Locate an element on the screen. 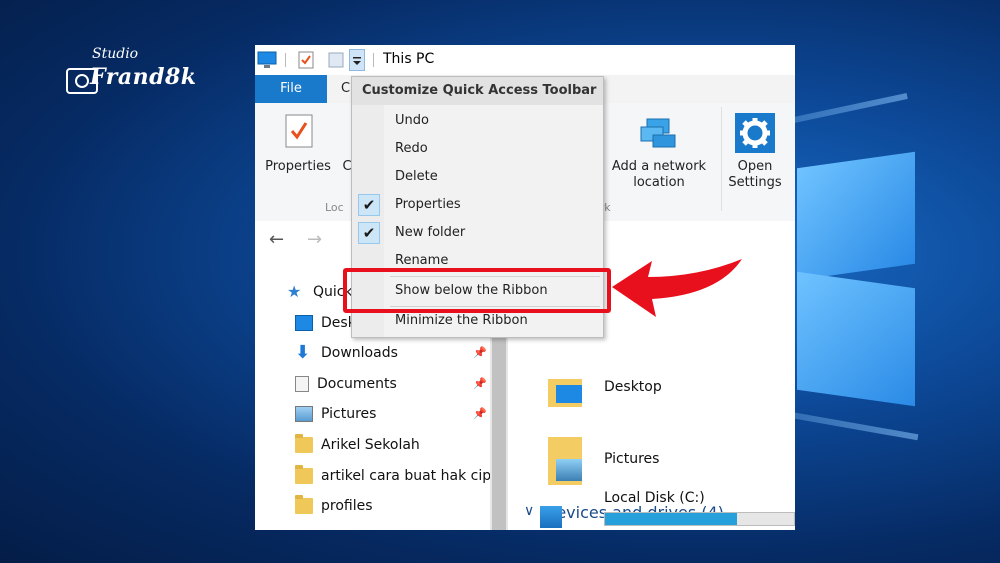 The width and height of the screenshot is (1000, 563). folder-item-pictures: Pictures is located at coordinates (648, 465).